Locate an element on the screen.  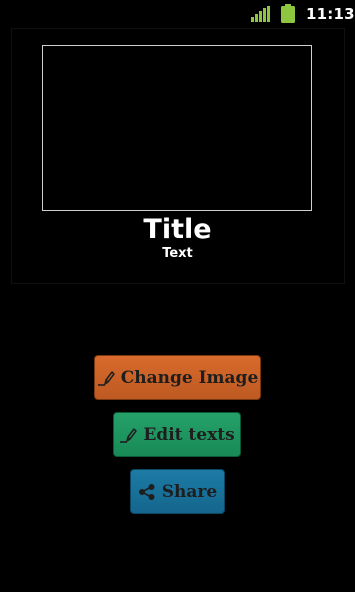
edit-texts-button: Edit texts is located at coordinates (177, 434).